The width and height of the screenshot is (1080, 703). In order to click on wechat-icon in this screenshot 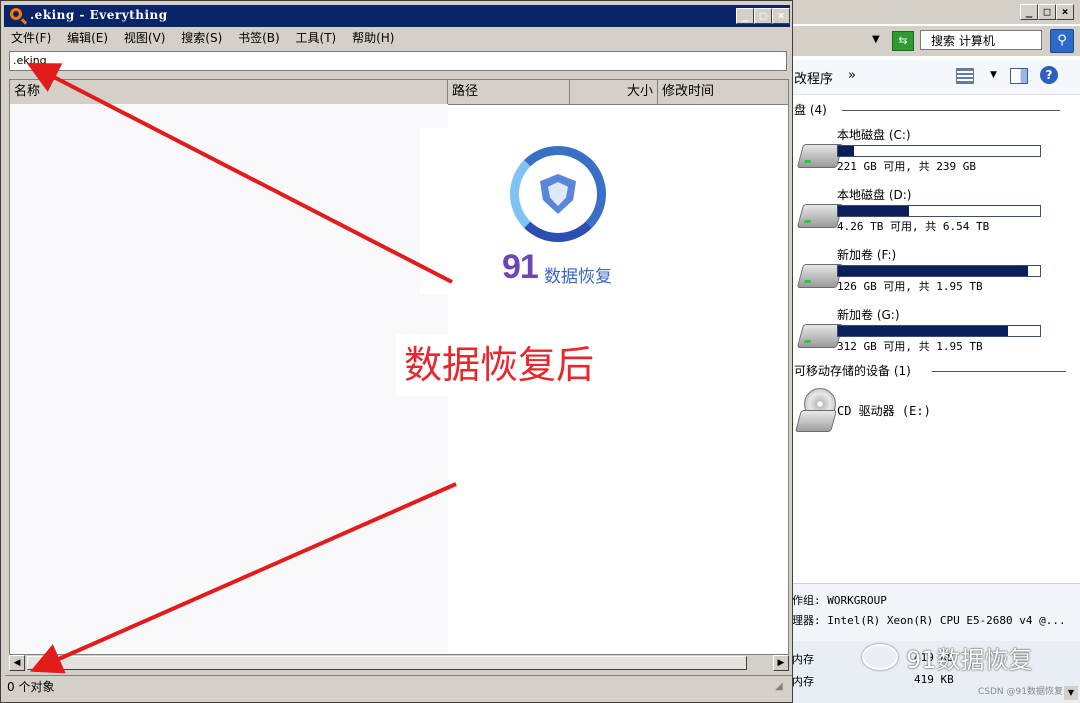, I will do `click(880, 657)`.